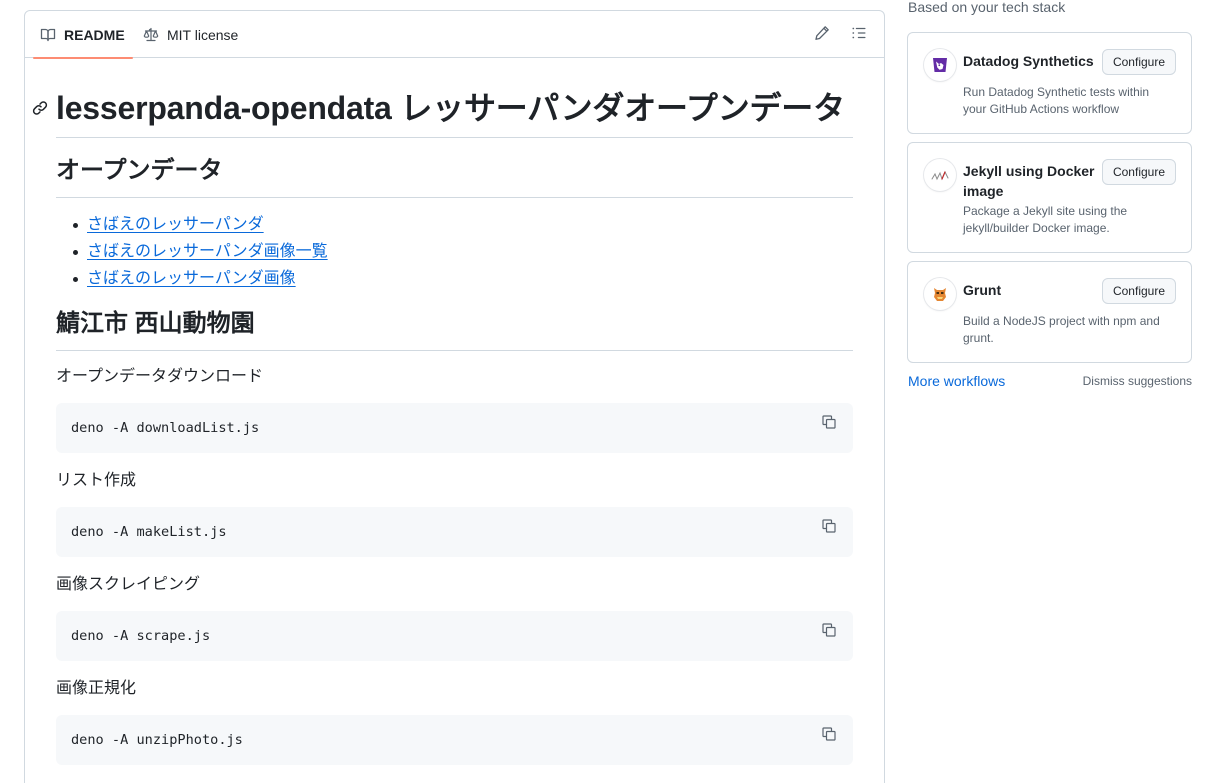 The width and height of the screenshot is (1220, 783). I want to click on code-block: deno -A unzipPhoto.js, so click(454, 740).